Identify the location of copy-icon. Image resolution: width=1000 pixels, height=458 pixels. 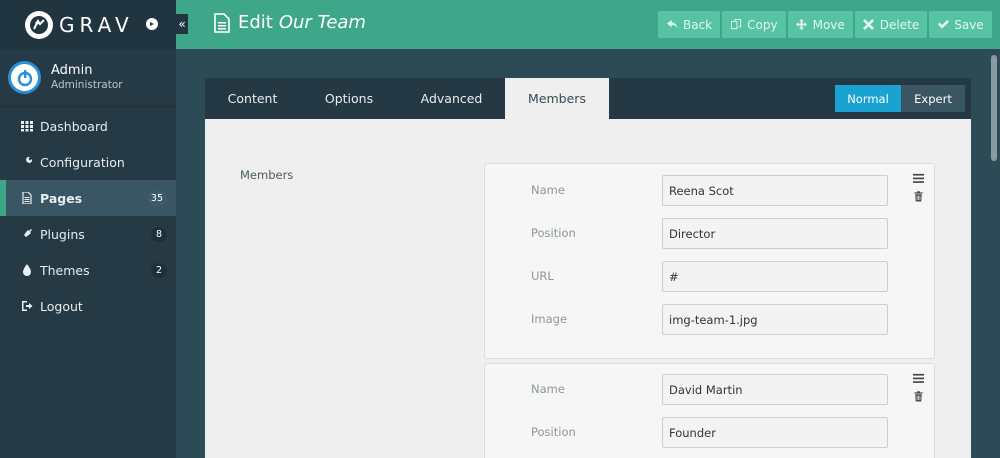
(736, 25).